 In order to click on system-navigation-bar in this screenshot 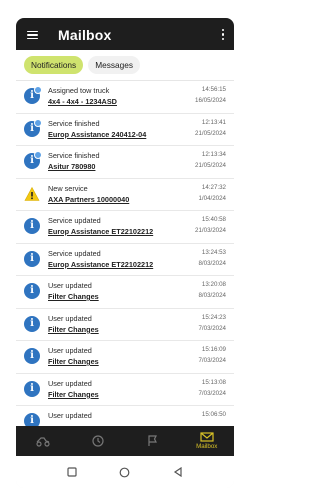, I will do `click(125, 472)`.